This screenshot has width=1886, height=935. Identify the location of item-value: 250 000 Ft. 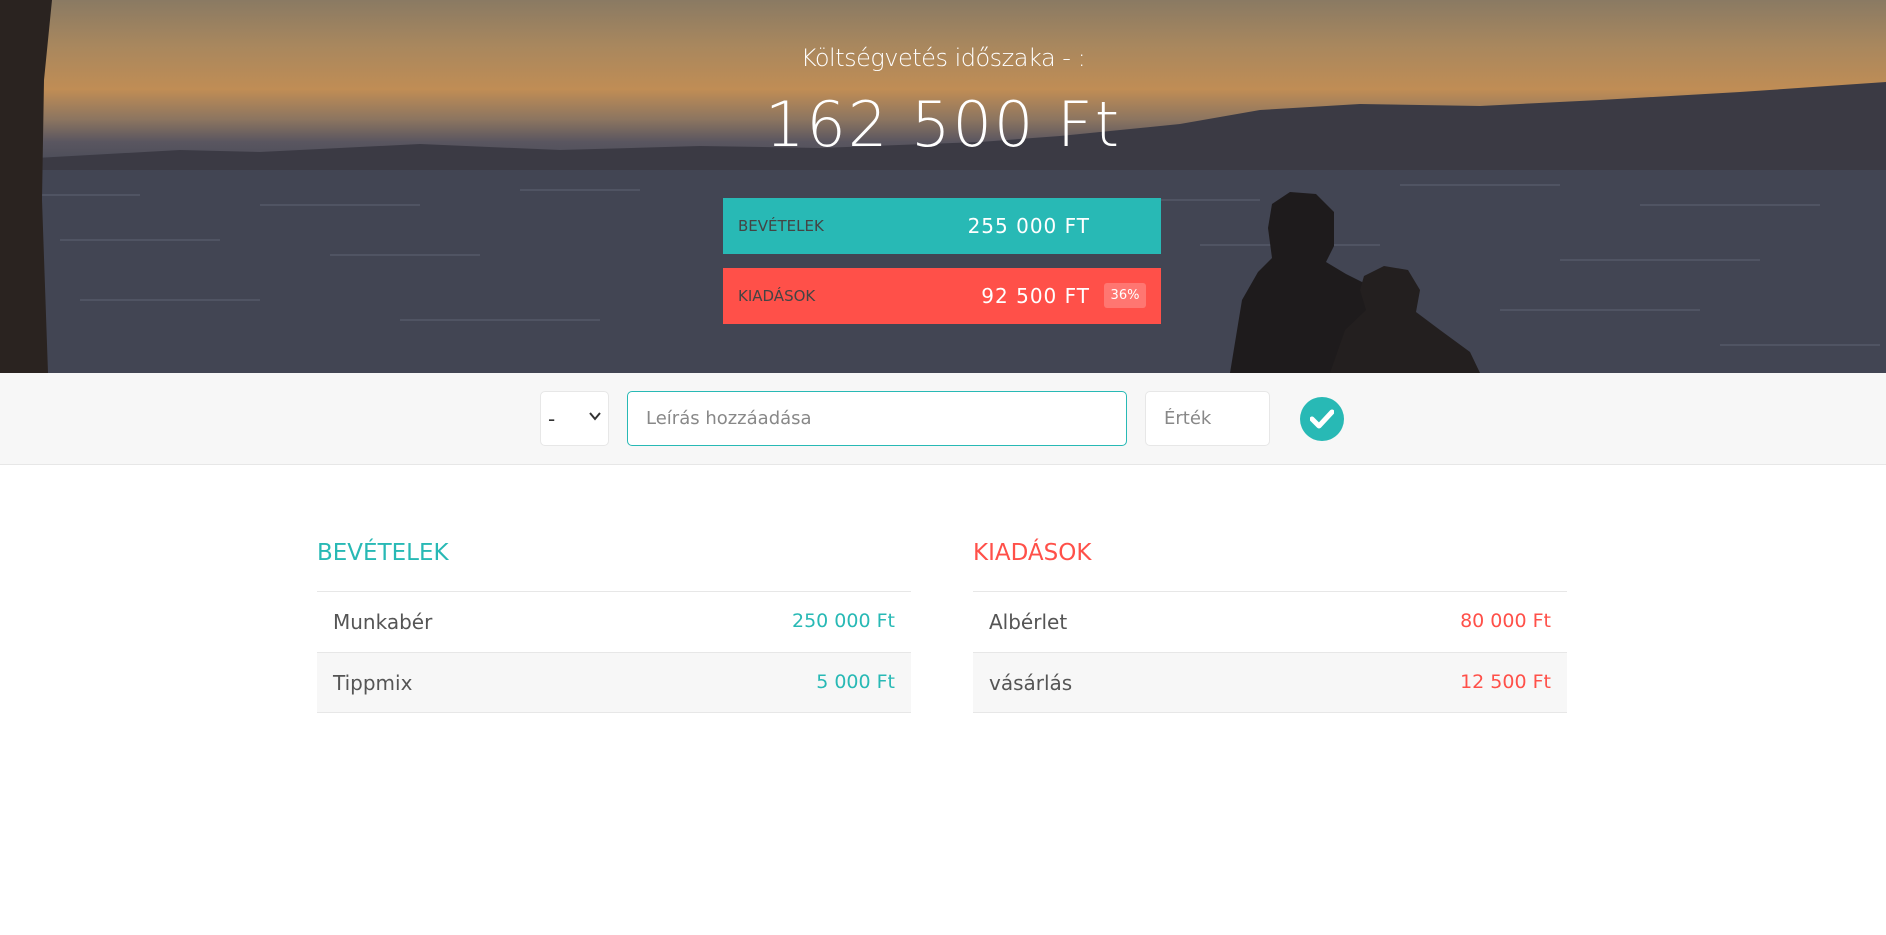
(843, 621).